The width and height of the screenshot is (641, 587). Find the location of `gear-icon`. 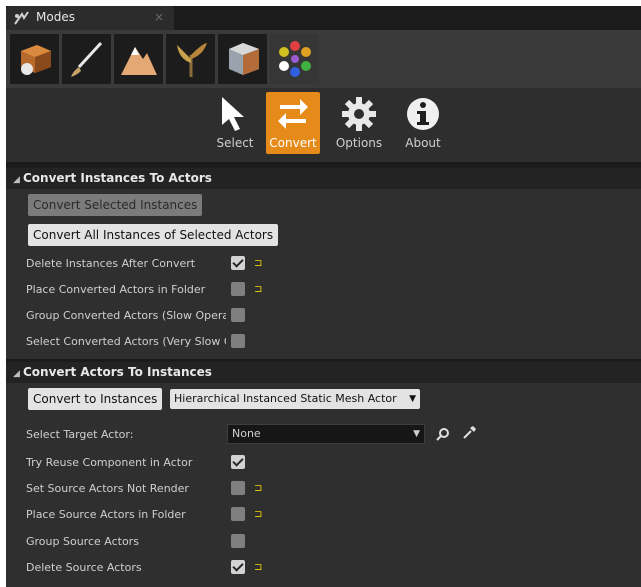

gear-icon is located at coordinates (359, 114).